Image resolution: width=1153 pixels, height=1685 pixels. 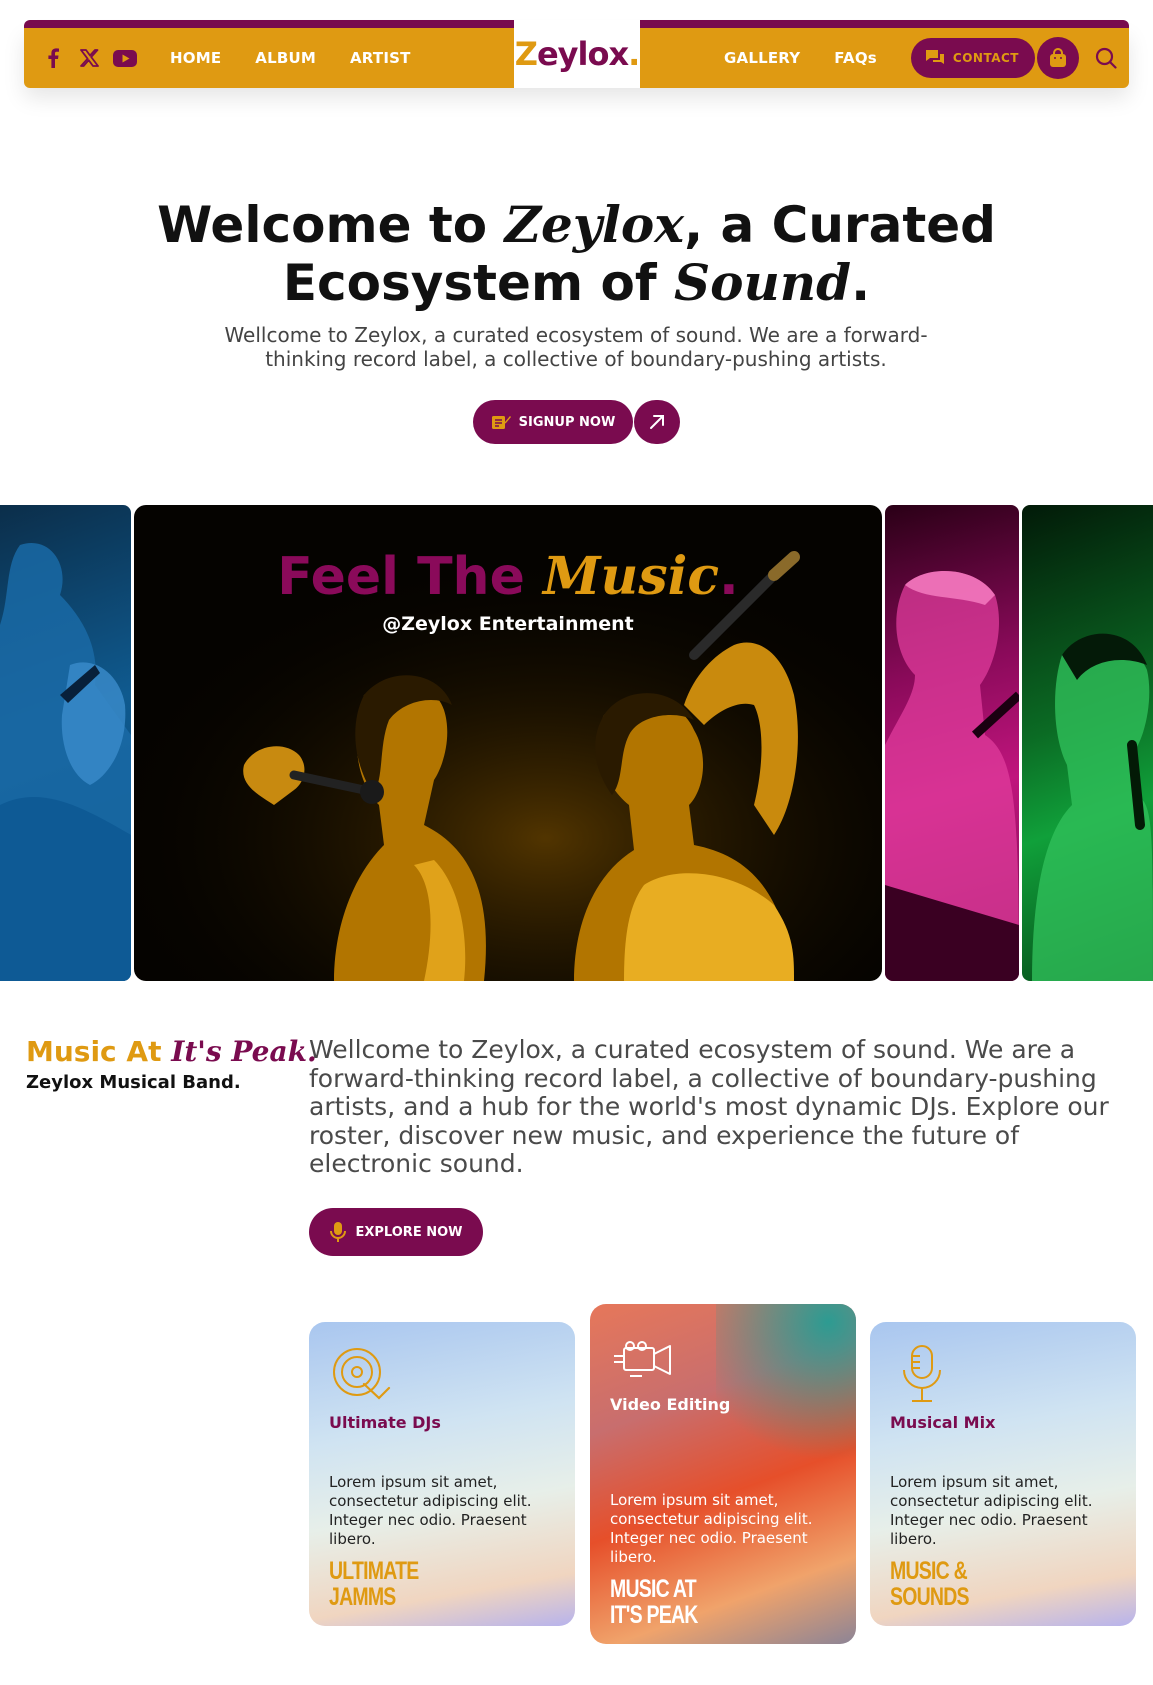 I want to click on nav-link-gallery: GALLERY, so click(x=762, y=58).